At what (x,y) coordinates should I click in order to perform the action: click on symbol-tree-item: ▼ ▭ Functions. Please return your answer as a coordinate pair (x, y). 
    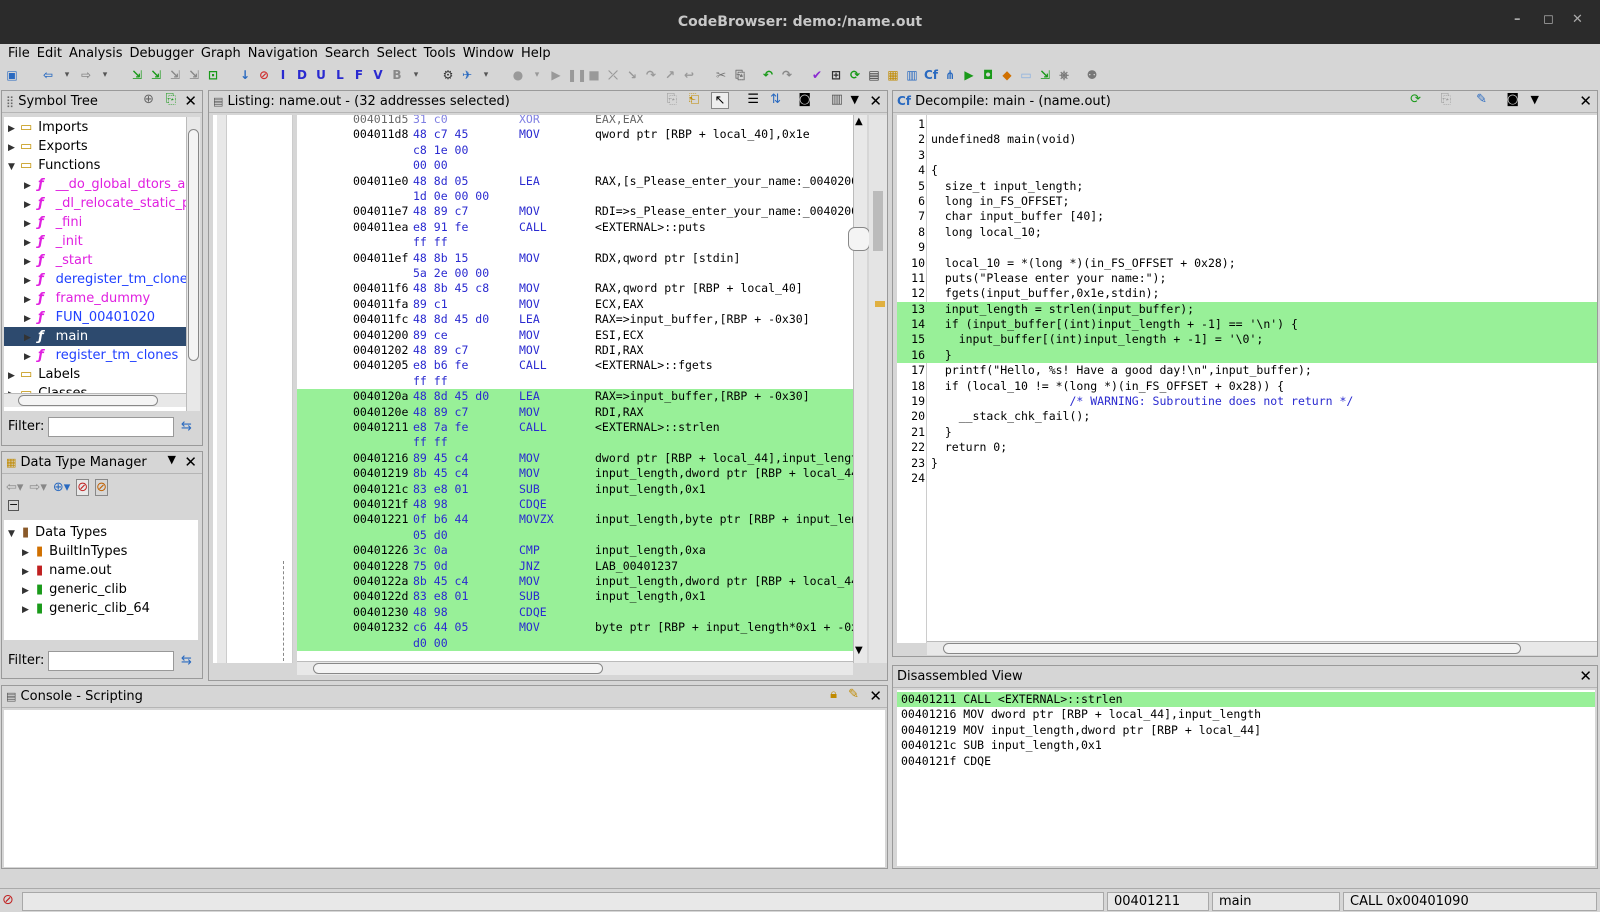
    Looking at the image, I should click on (95, 165).